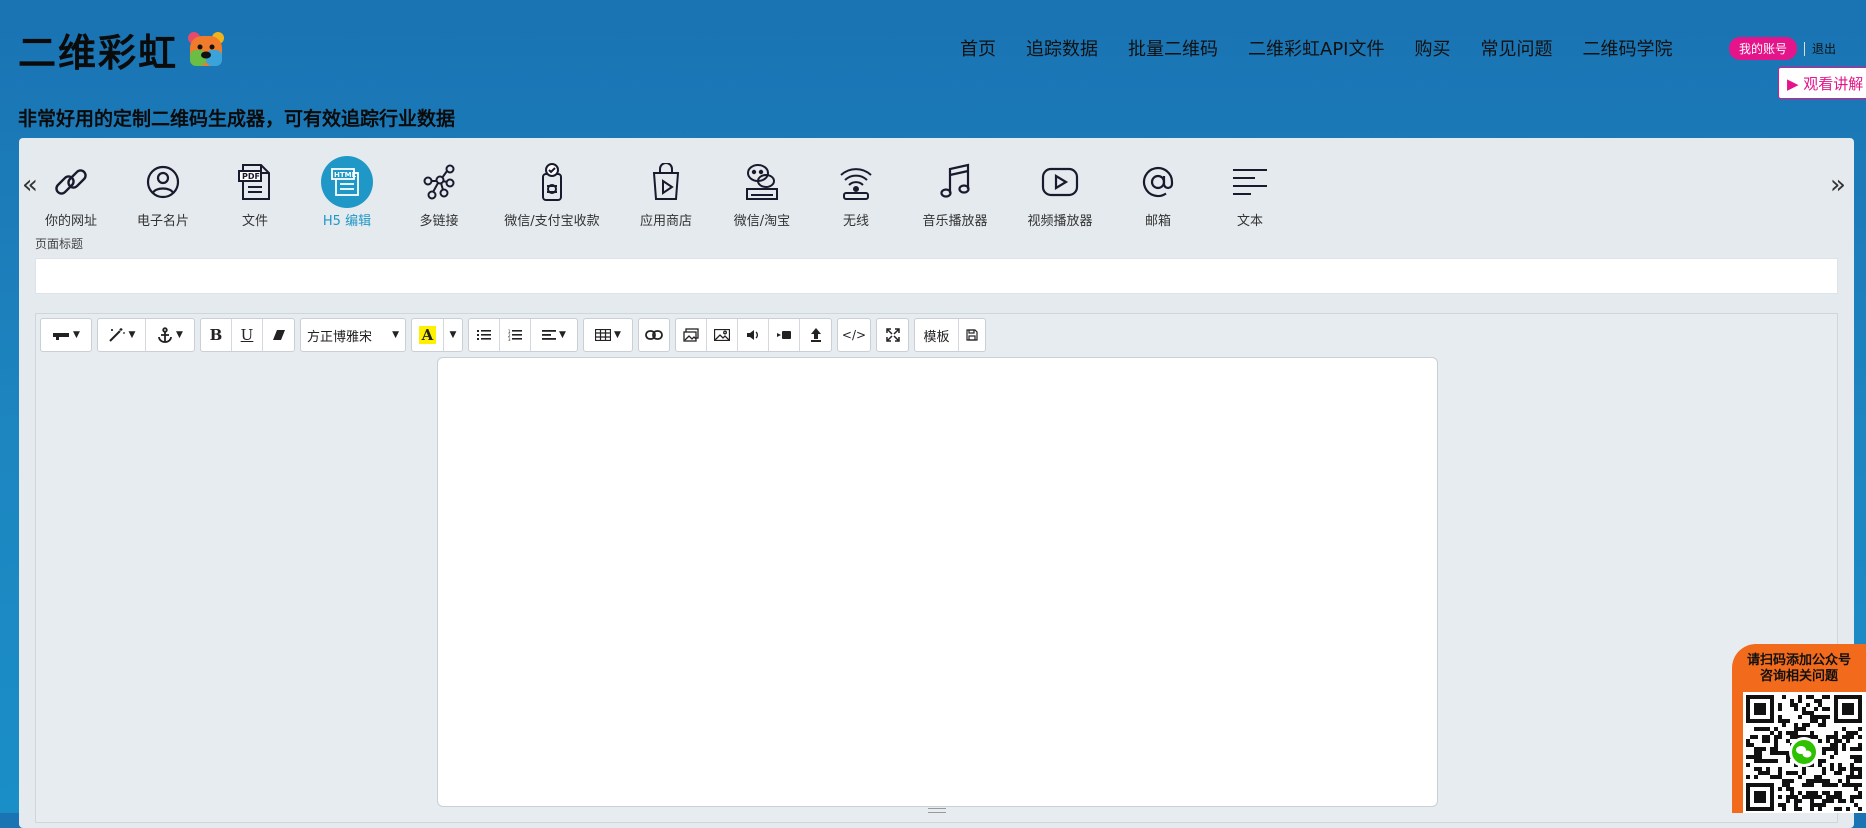 The image size is (1866, 828). Describe the element at coordinates (855, 221) in the screenshot. I see `category-label: 无线` at that location.